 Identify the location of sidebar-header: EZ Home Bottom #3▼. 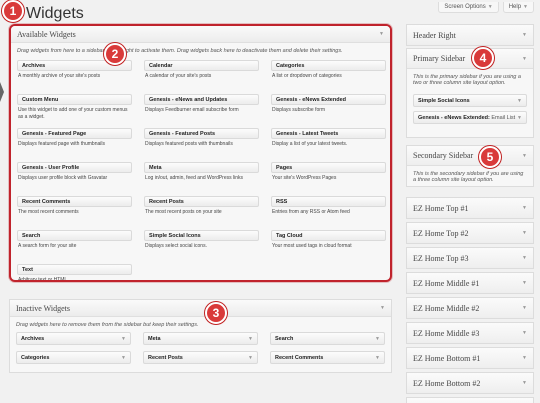
(470, 400).